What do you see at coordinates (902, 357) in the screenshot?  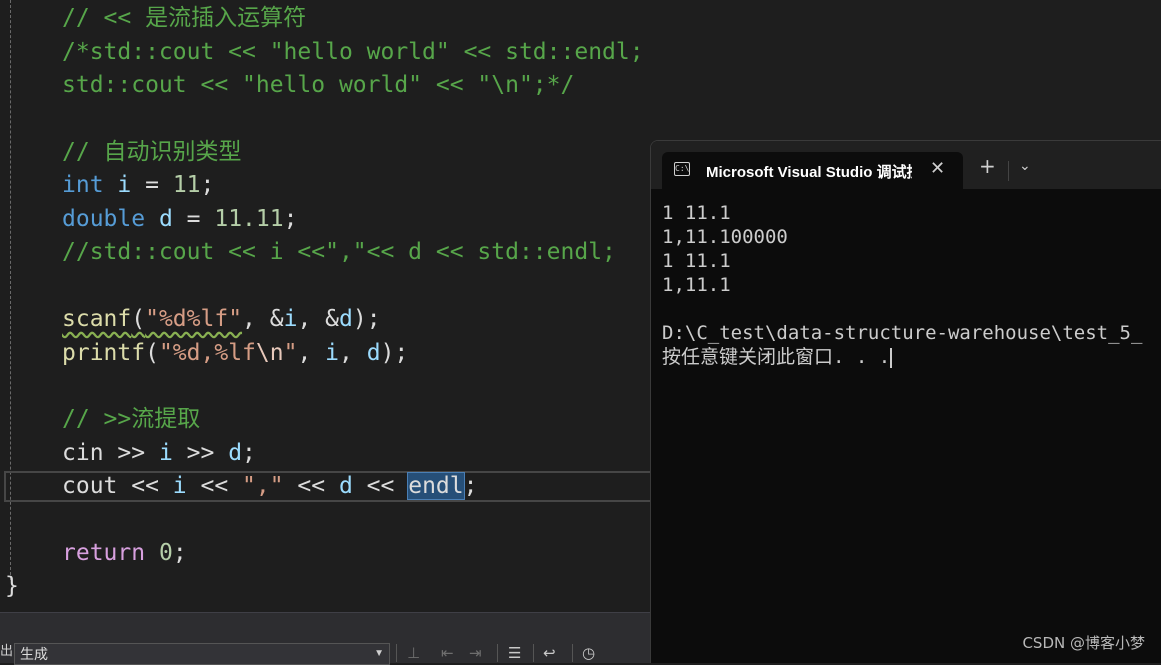 I see `terminal-prompt-line: 按任意键关闭此窗口. . .` at bounding box center [902, 357].